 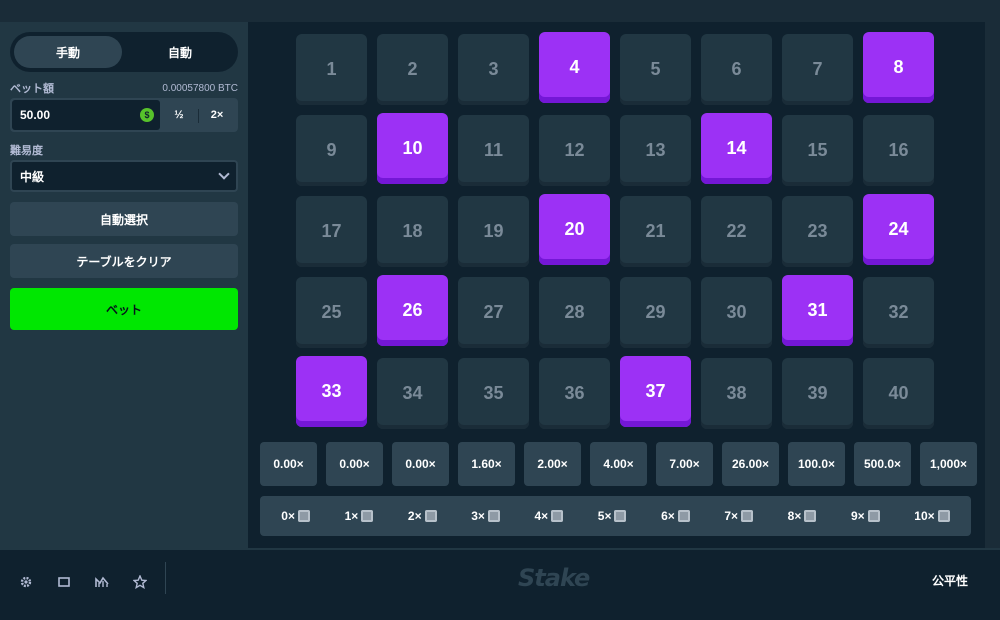 I want to click on bet-button: ベット, so click(x=124, y=309).